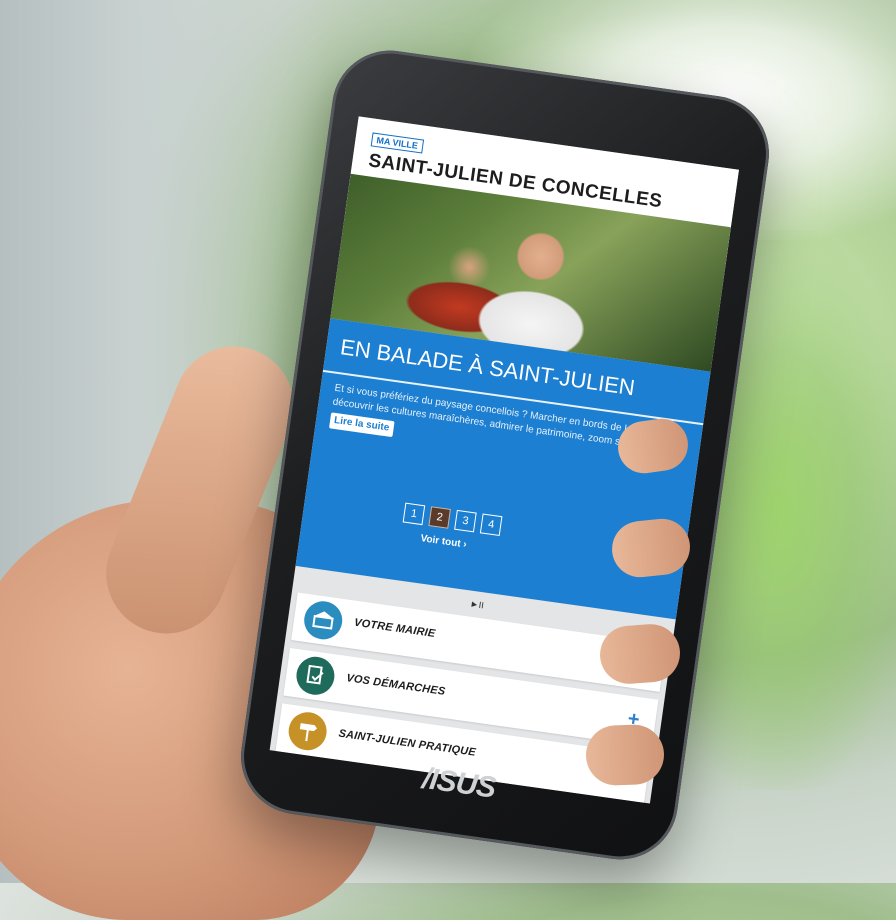 This screenshot has height=920, width=896. I want to click on handshake-icon, so click(300, 784).